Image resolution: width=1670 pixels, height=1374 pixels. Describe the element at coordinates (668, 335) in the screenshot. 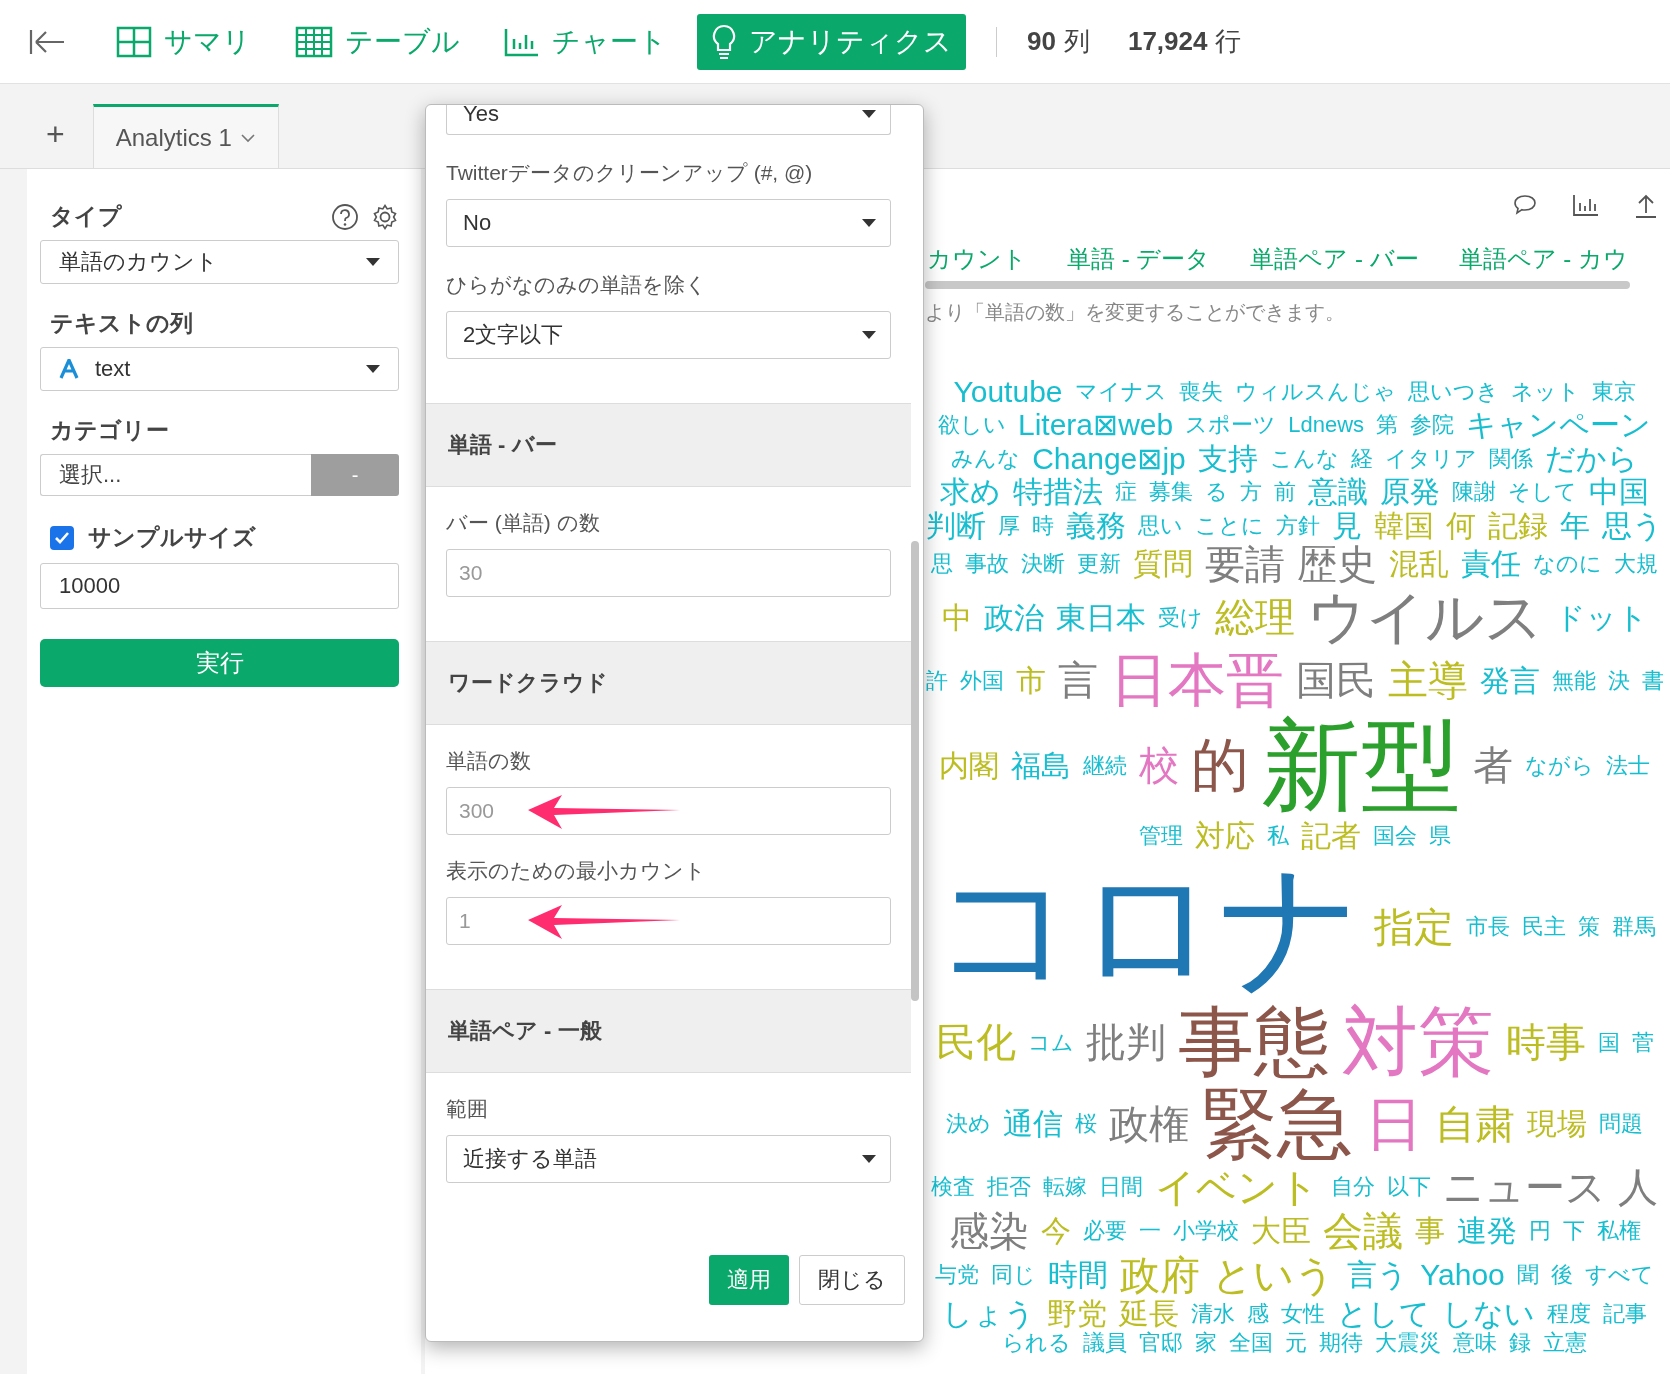

I see `dropdown: 2文字以下` at that location.